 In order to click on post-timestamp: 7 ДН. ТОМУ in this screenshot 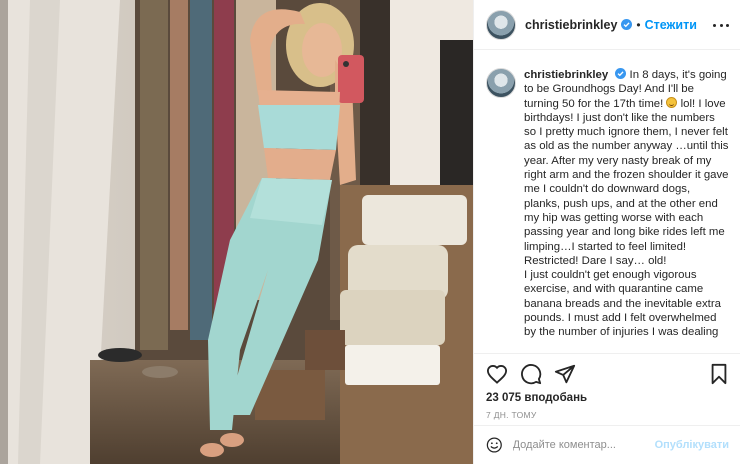, I will do `click(607, 415)`.